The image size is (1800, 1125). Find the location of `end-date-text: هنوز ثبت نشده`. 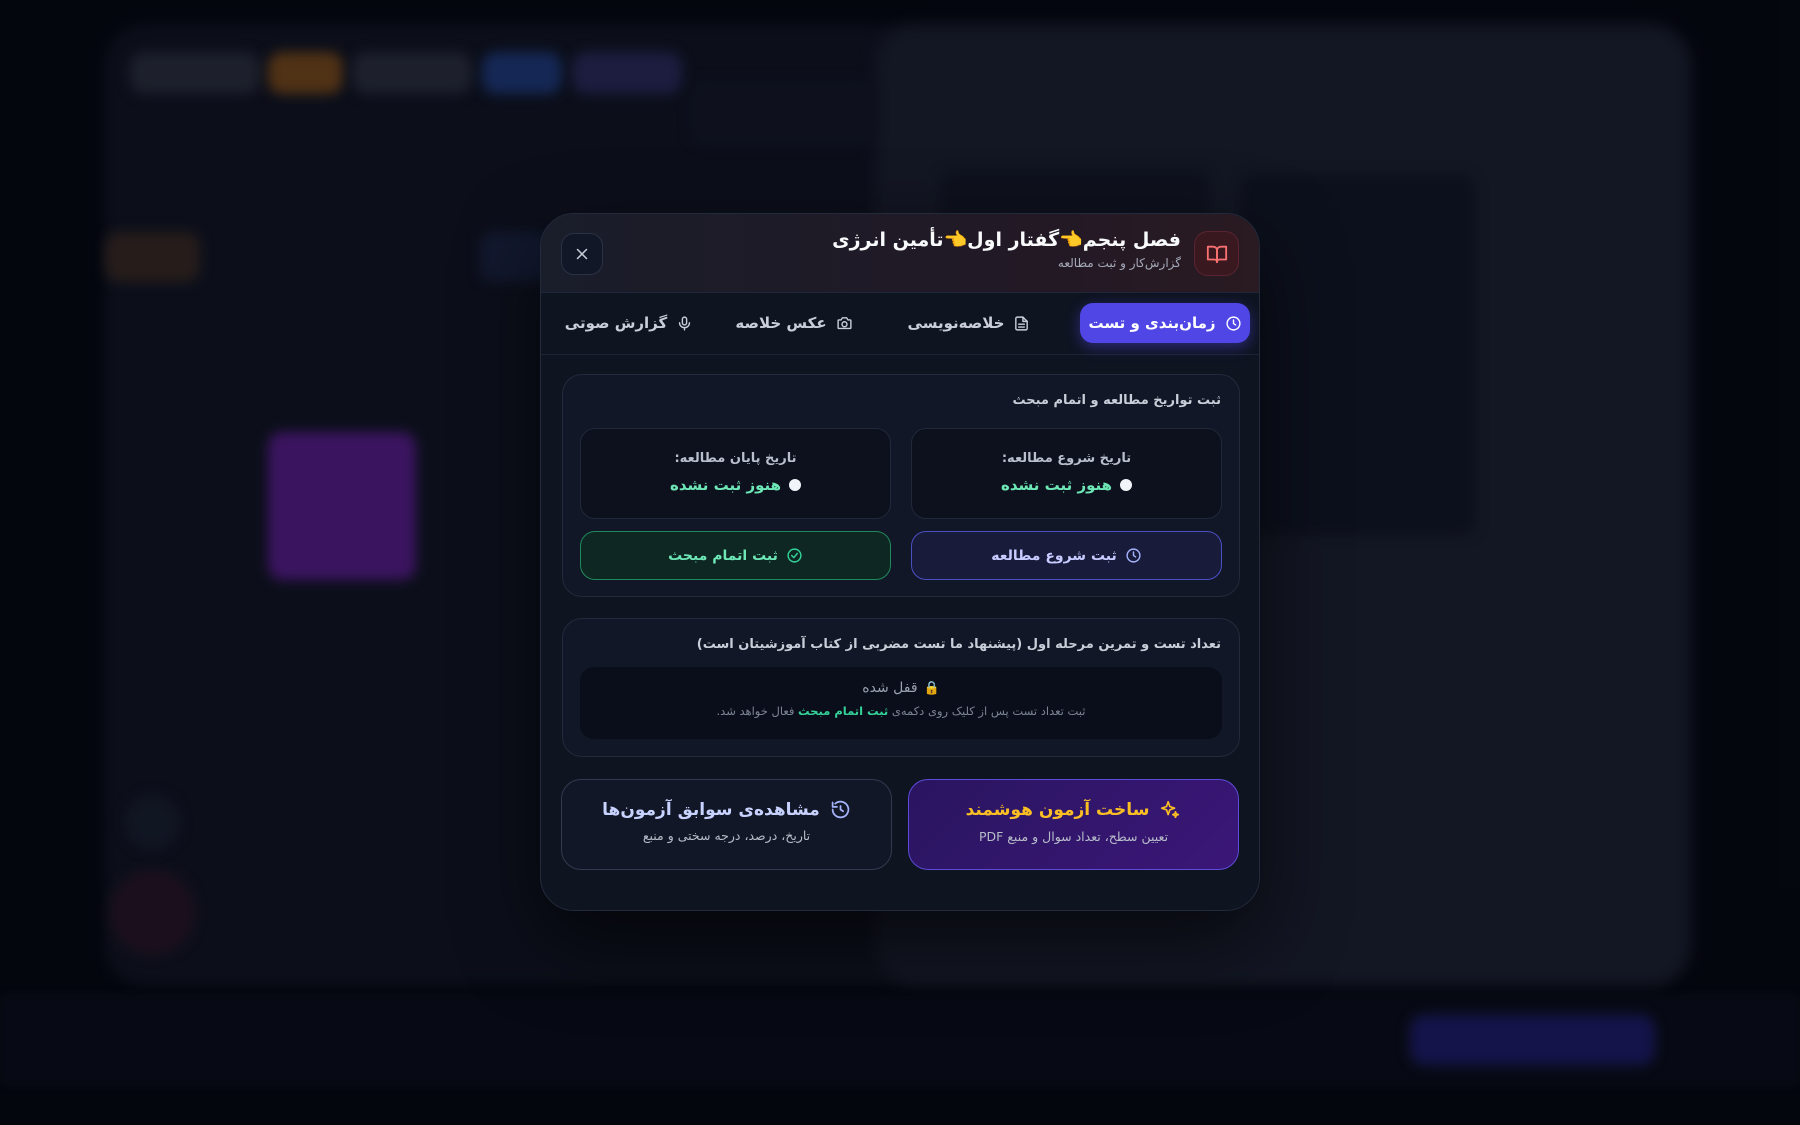

end-date-text: هنوز ثبت نشده is located at coordinates (725, 485).